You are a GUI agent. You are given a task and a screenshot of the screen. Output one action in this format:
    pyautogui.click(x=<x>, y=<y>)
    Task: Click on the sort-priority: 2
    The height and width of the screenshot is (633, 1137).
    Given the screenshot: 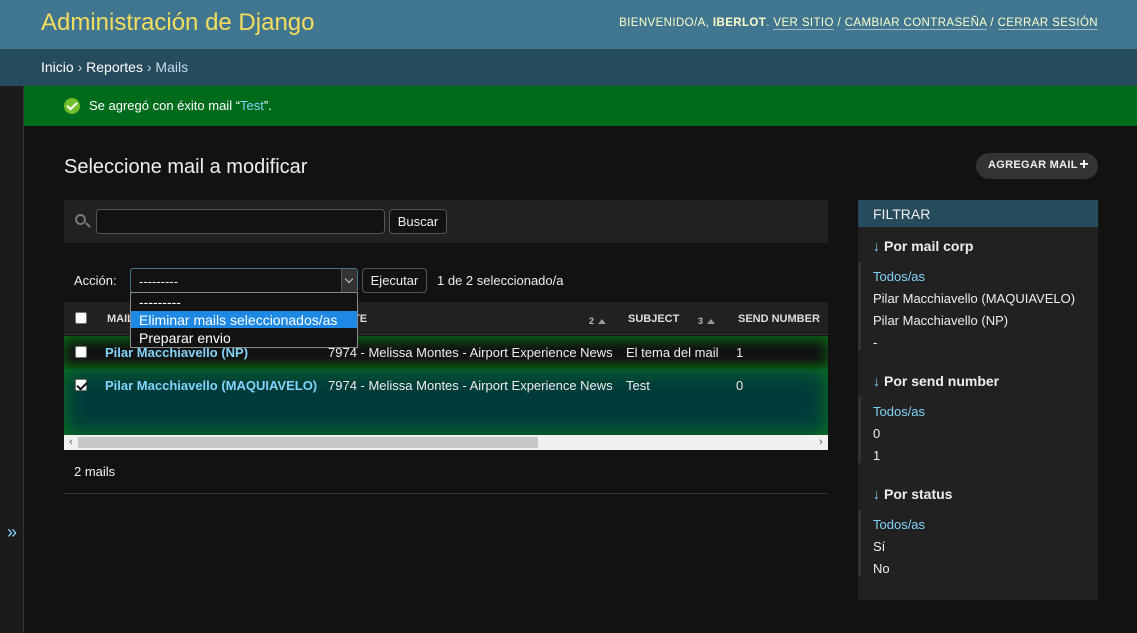 What is the action you would take?
    pyautogui.click(x=592, y=321)
    